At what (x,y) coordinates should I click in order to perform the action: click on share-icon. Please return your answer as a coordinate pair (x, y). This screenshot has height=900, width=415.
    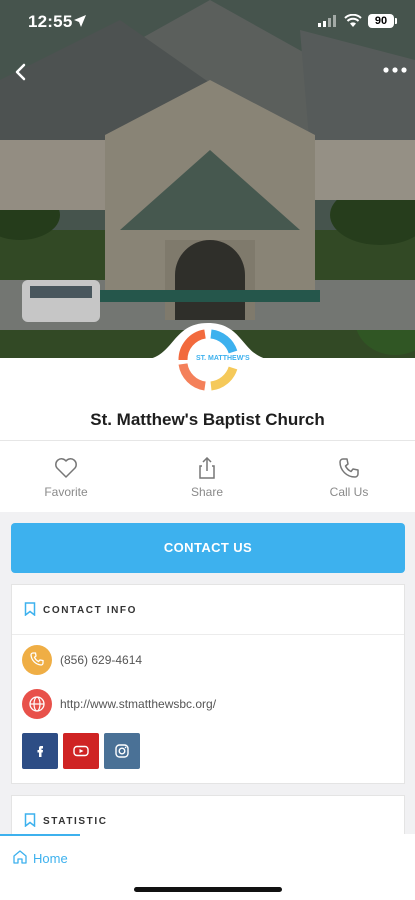
    Looking at the image, I should click on (207, 468).